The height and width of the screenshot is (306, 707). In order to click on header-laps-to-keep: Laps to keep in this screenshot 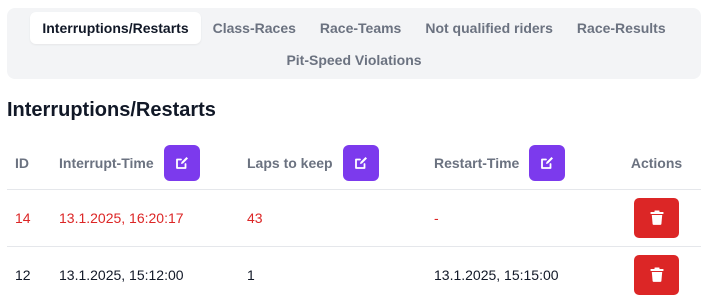, I will do `click(340, 164)`.